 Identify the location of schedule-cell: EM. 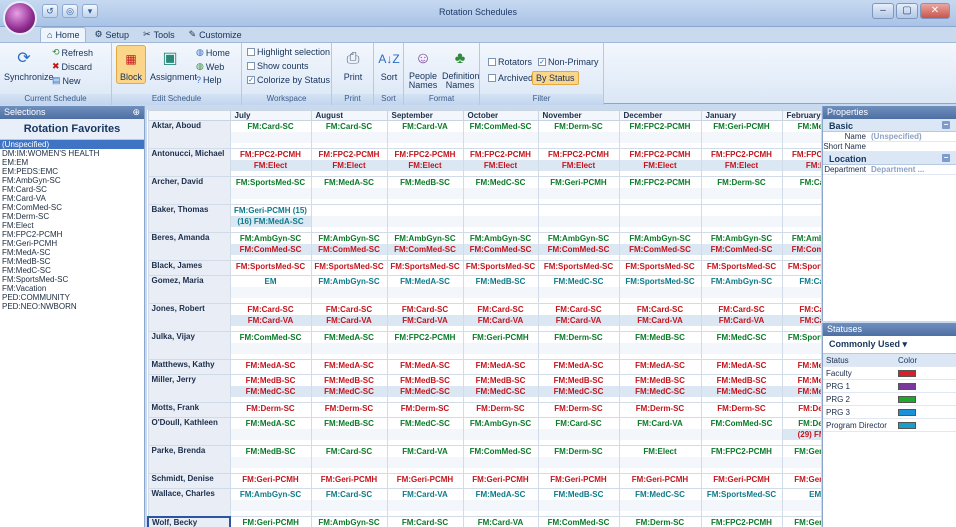
(270, 289).